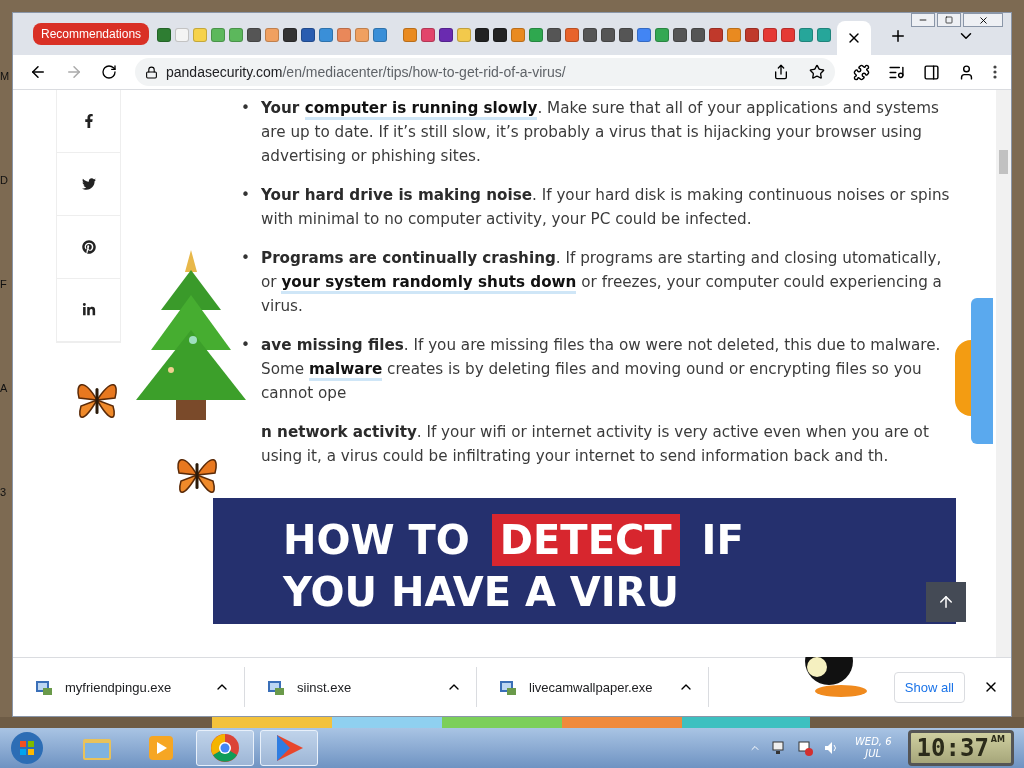 The height and width of the screenshot is (768, 1024). Describe the element at coordinates (606, 207) in the screenshot. I see `bullet-paragraph: Your hard drive is making noise. If your hard disk is making continuous noises or spins with minimal to no computer activity, your PC could be infected.` at that location.